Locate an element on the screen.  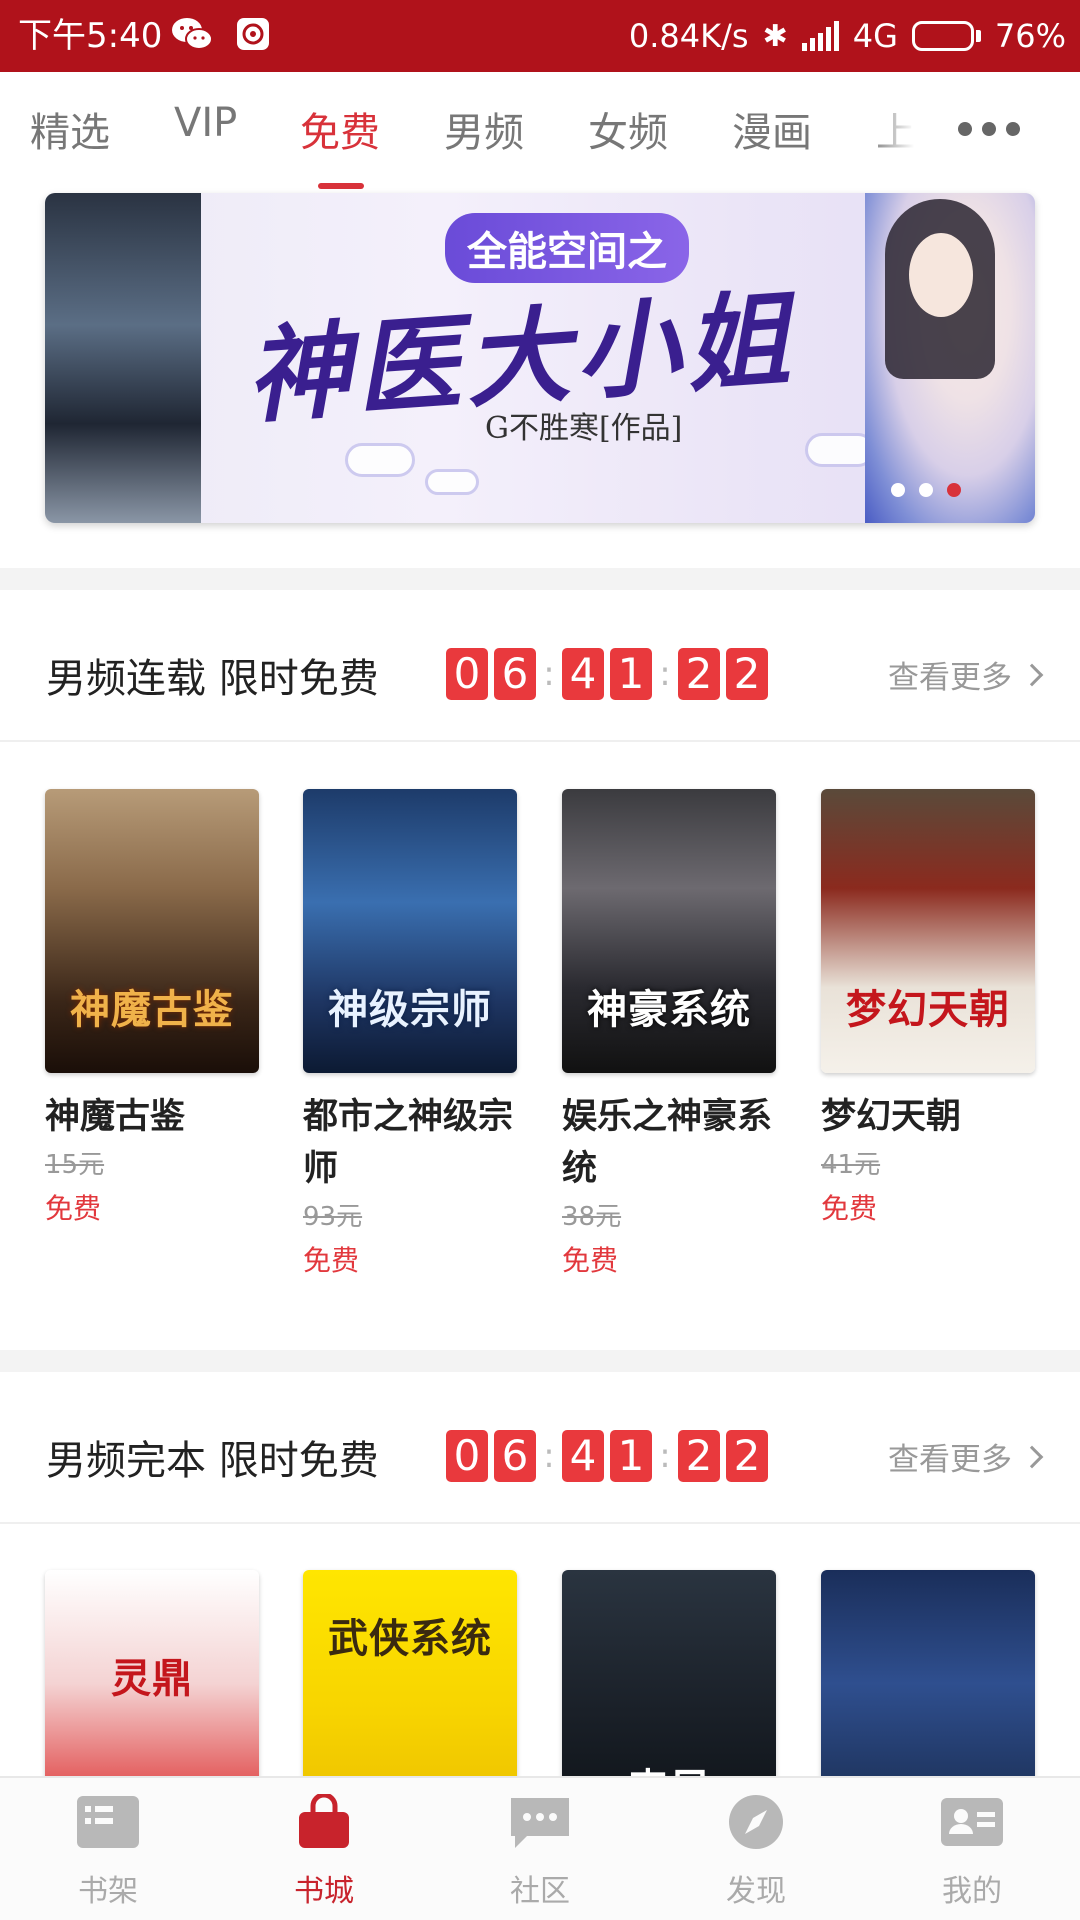
bottom-nav: 书架 书城 社区 发现 我的 is located at coordinates (540, 1848).